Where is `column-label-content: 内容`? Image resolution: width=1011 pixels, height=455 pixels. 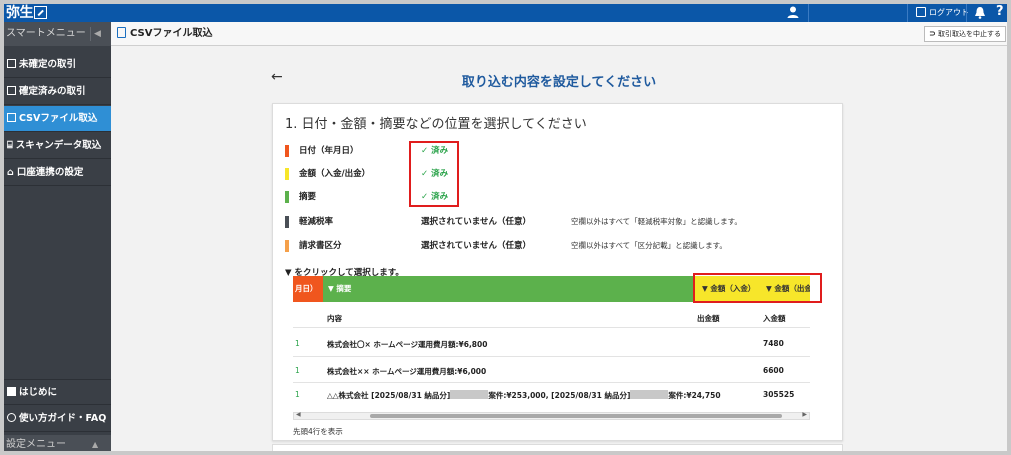
column-label-content: 内容 is located at coordinates (334, 318).